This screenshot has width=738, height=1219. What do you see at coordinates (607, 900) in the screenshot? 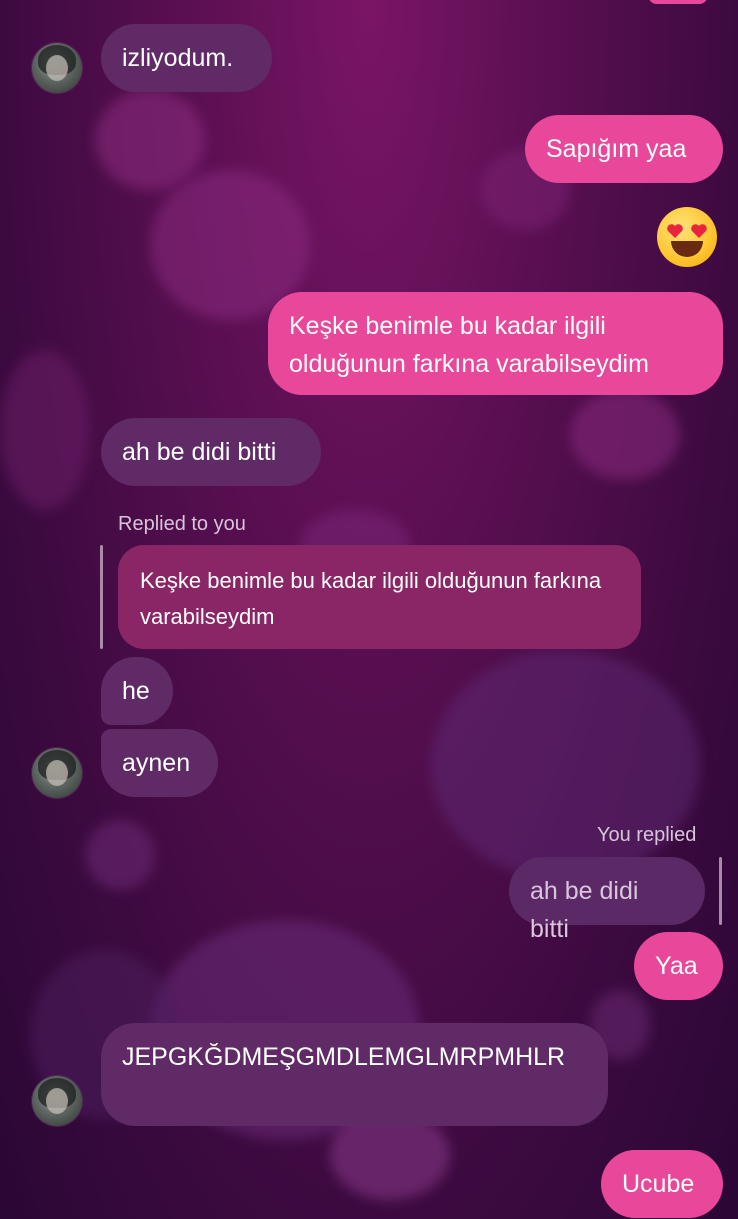
I see `quoted-message: ah be didi bitti` at bounding box center [607, 900].